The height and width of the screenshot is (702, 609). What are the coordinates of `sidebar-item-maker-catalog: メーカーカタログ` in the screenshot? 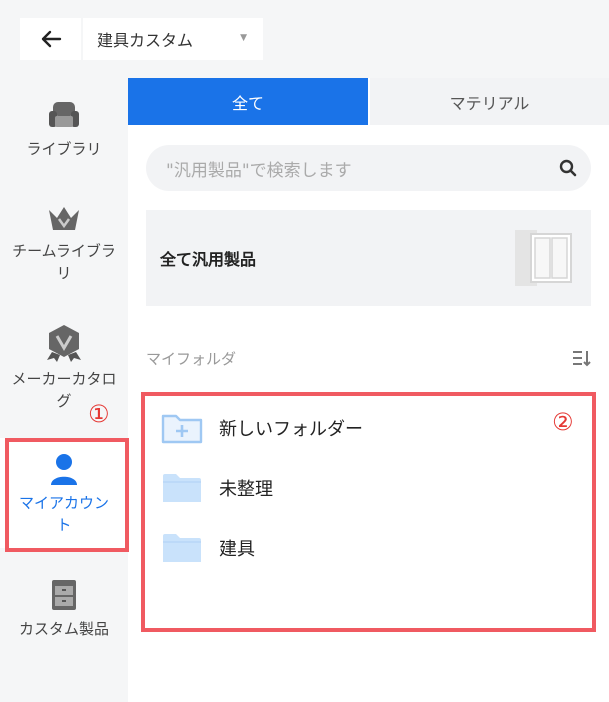 It's located at (64, 368).